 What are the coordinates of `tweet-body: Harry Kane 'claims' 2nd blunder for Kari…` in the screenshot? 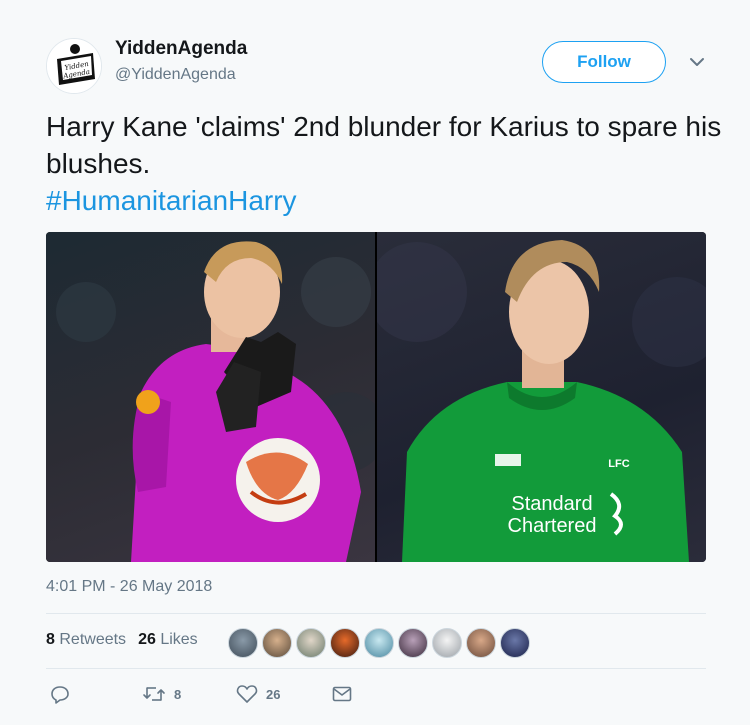 It's located at (384, 145).